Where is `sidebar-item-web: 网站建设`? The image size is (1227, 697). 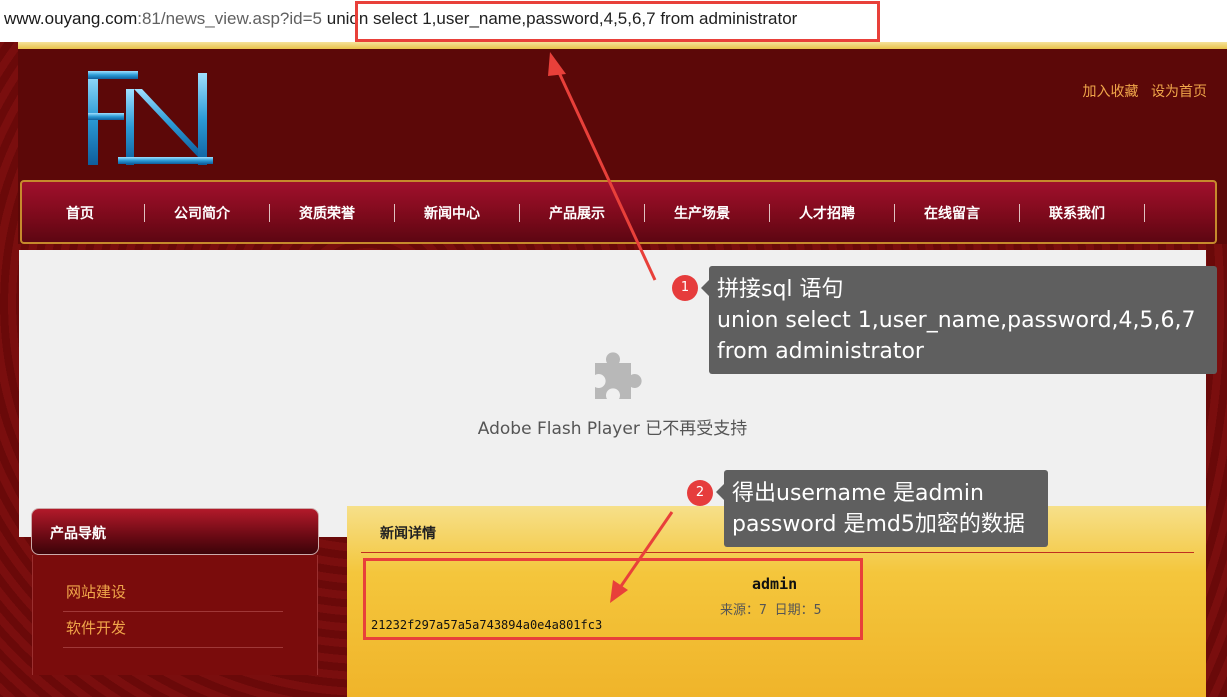
sidebar-item-web: 网站建设 is located at coordinates (96, 591).